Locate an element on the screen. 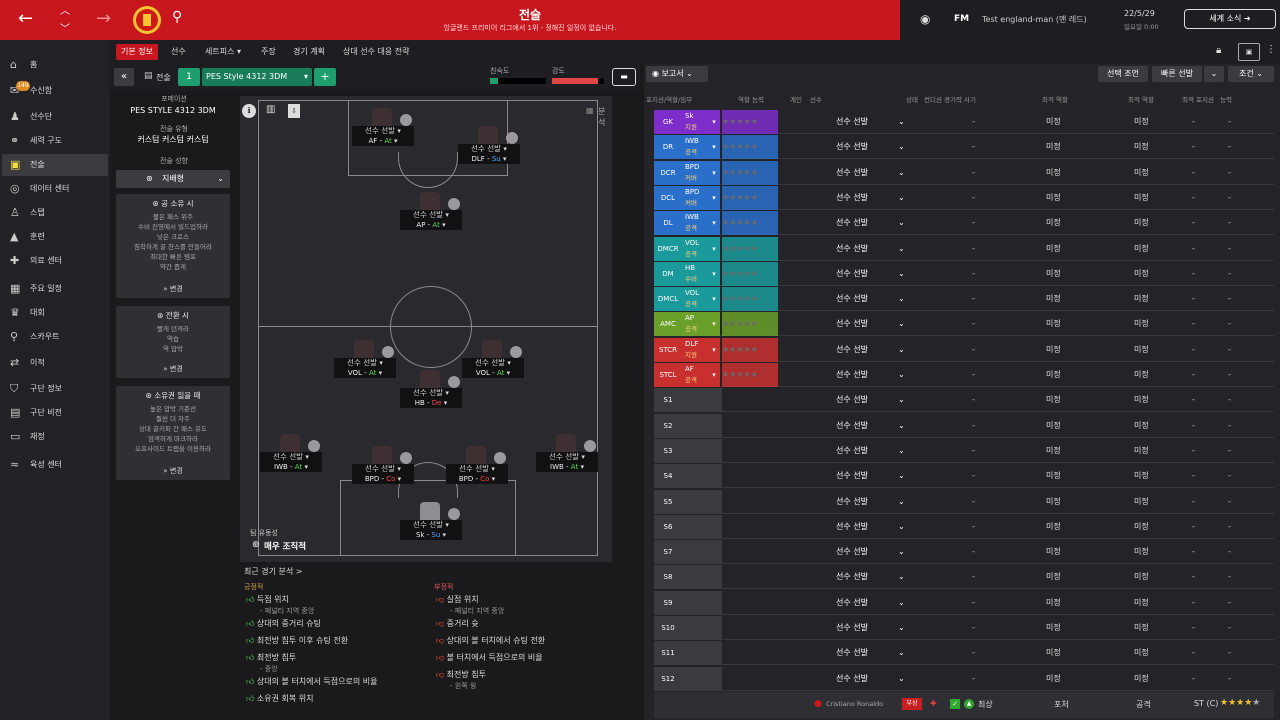 The width and height of the screenshot is (1280, 720). forward-arrow-icon: → is located at coordinates (103, 18).